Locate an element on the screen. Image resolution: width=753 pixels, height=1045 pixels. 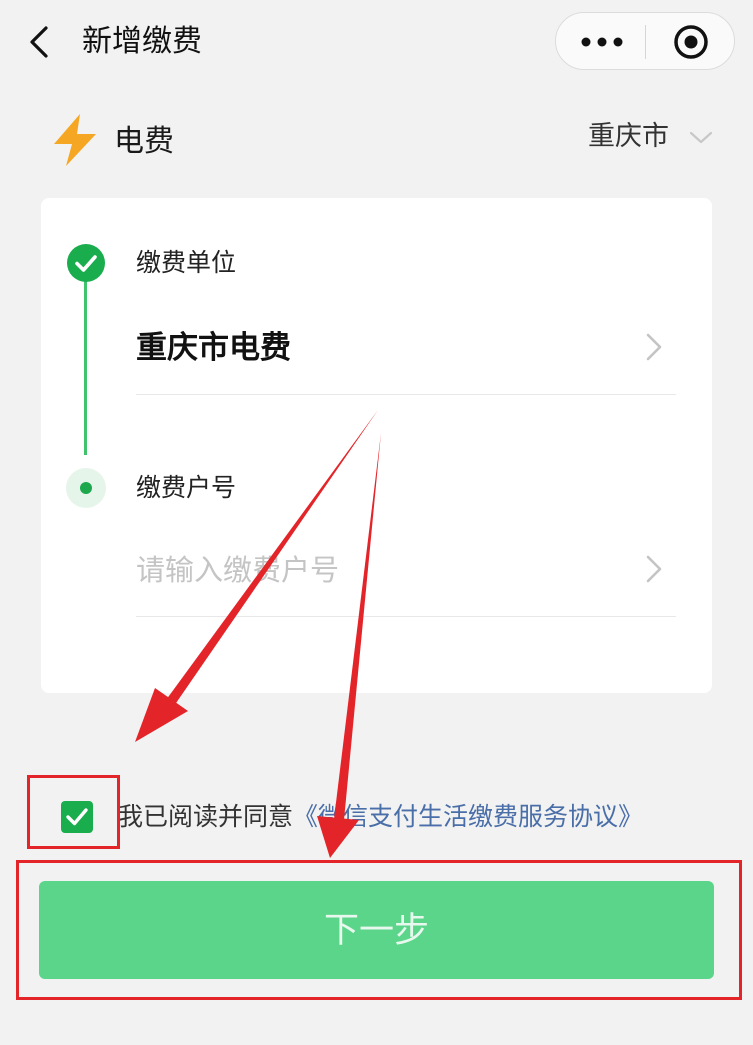
city-label: 重庆市 is located at coordinates (628, 136).